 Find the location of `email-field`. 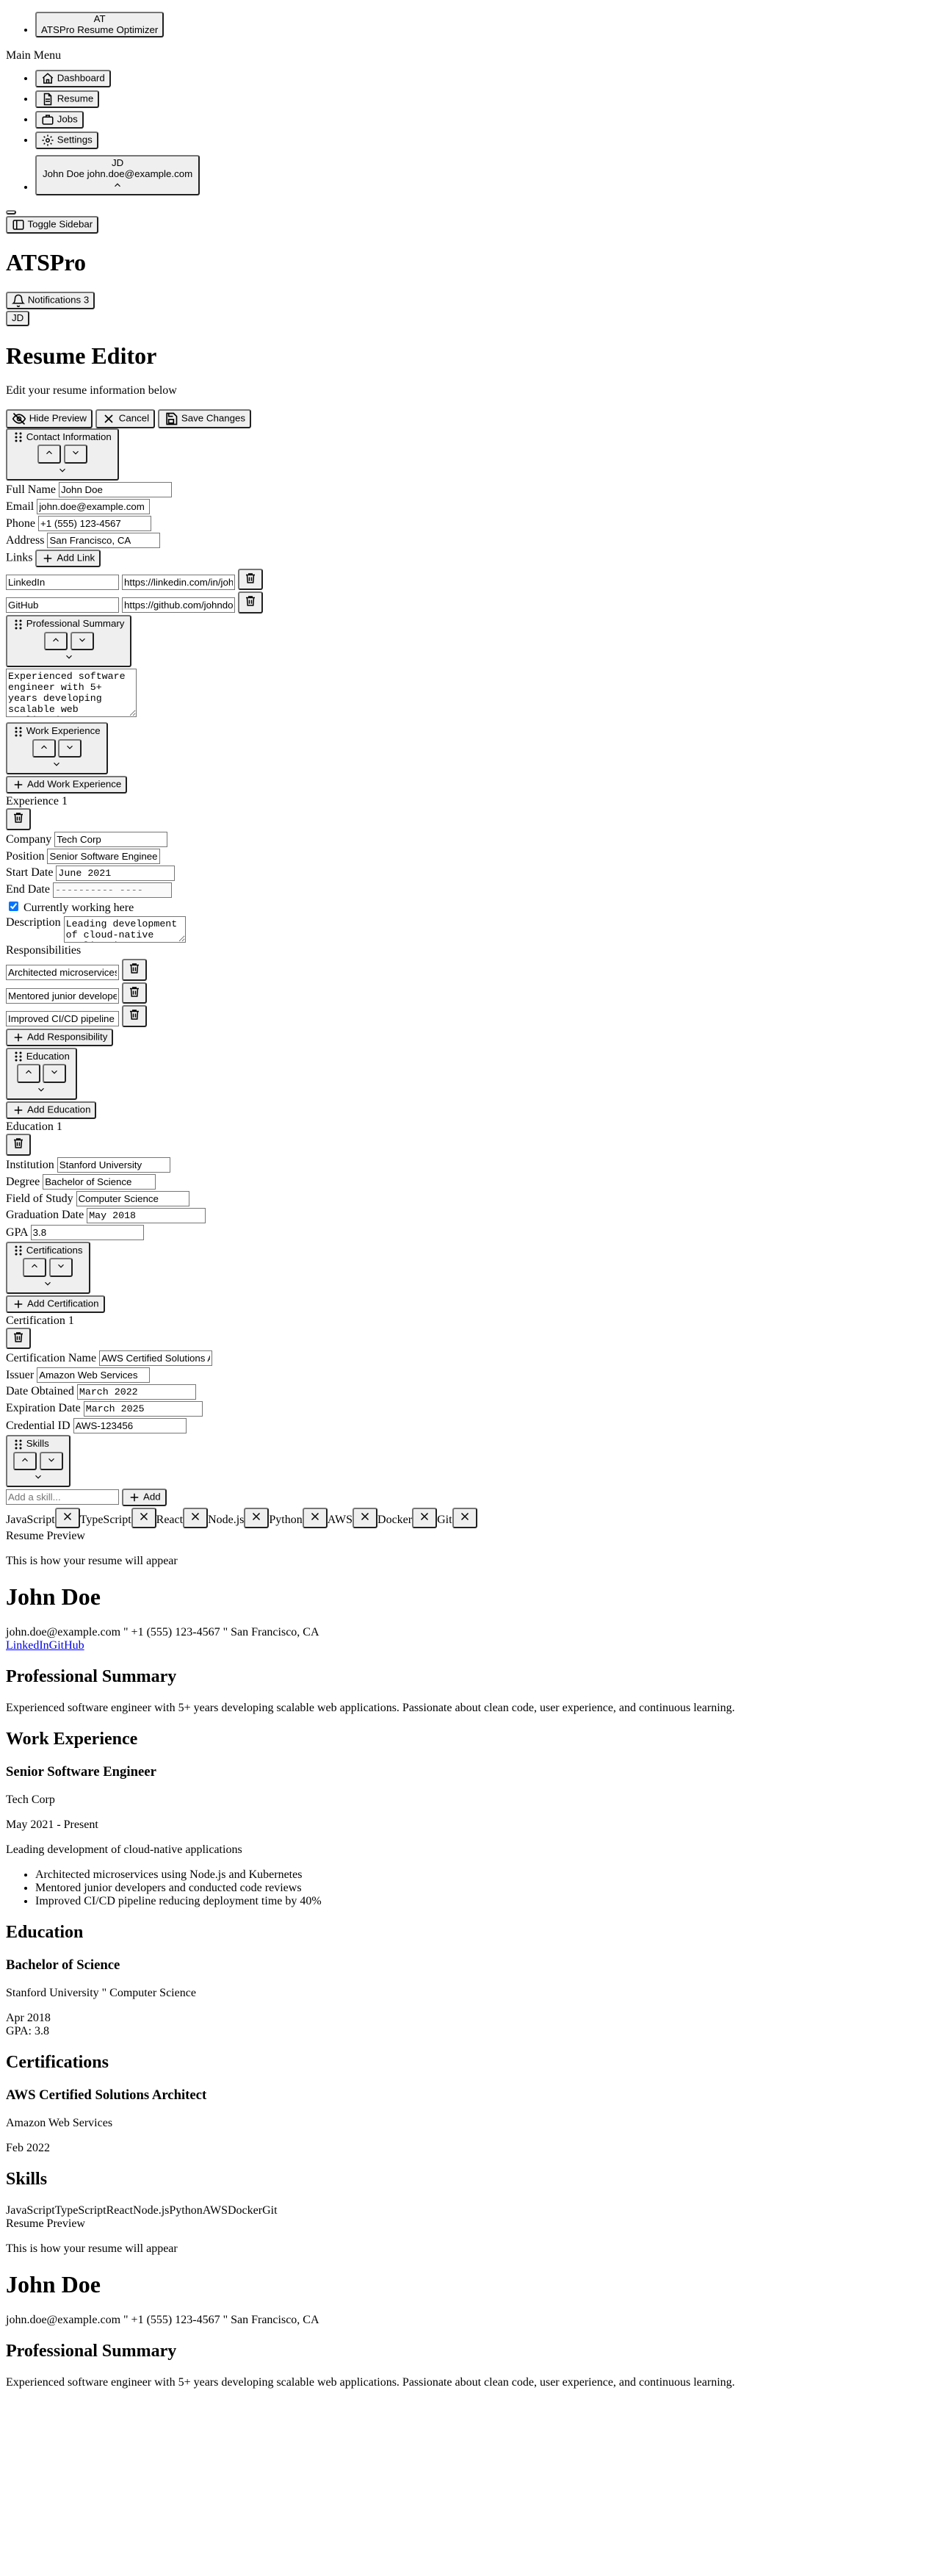

email-field is located at coordinates (94, 506).